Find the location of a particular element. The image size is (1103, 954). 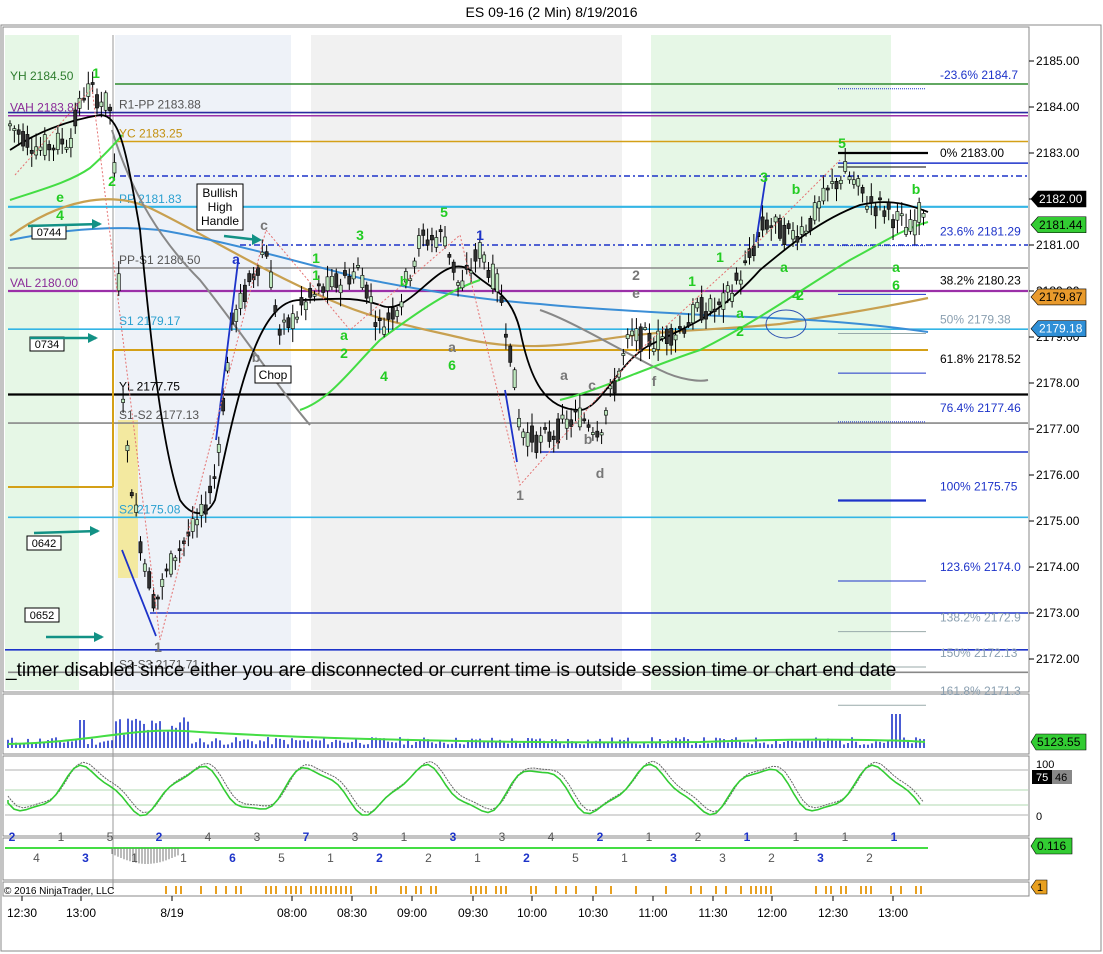

y-tick-label: 2175.00 is located at coordinates (1058, 521).